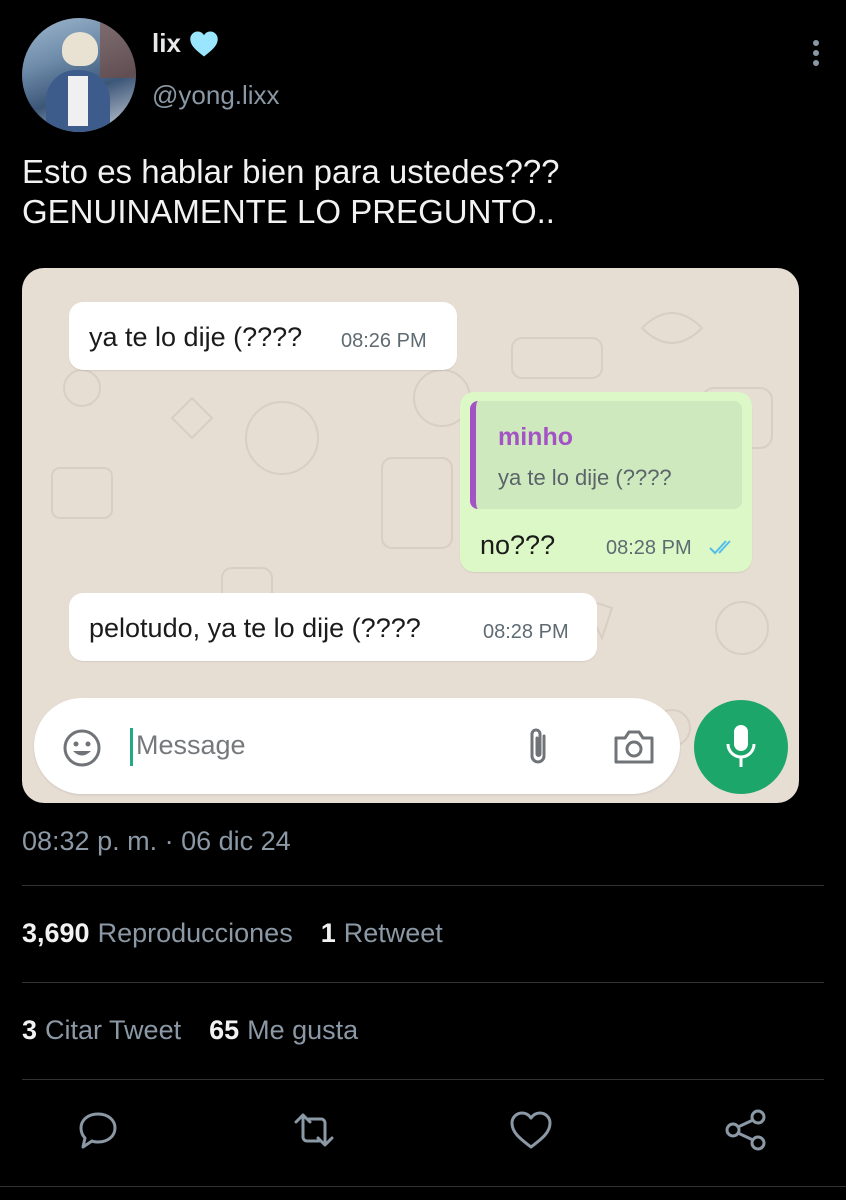  I want to click on outgoing-message: minho ya te lo dije (???? no??? 08:28 PM, so click(606, 482).